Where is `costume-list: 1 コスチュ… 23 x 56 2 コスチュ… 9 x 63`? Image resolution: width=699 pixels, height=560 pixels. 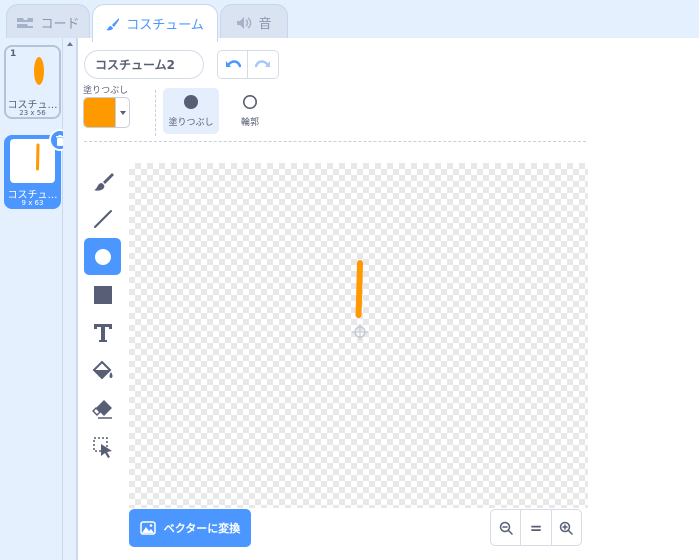
costume-list: 1 コスチュ… 23 x 56 2 コスチュ… 9 x 63 is located at coordinates (35, 299).